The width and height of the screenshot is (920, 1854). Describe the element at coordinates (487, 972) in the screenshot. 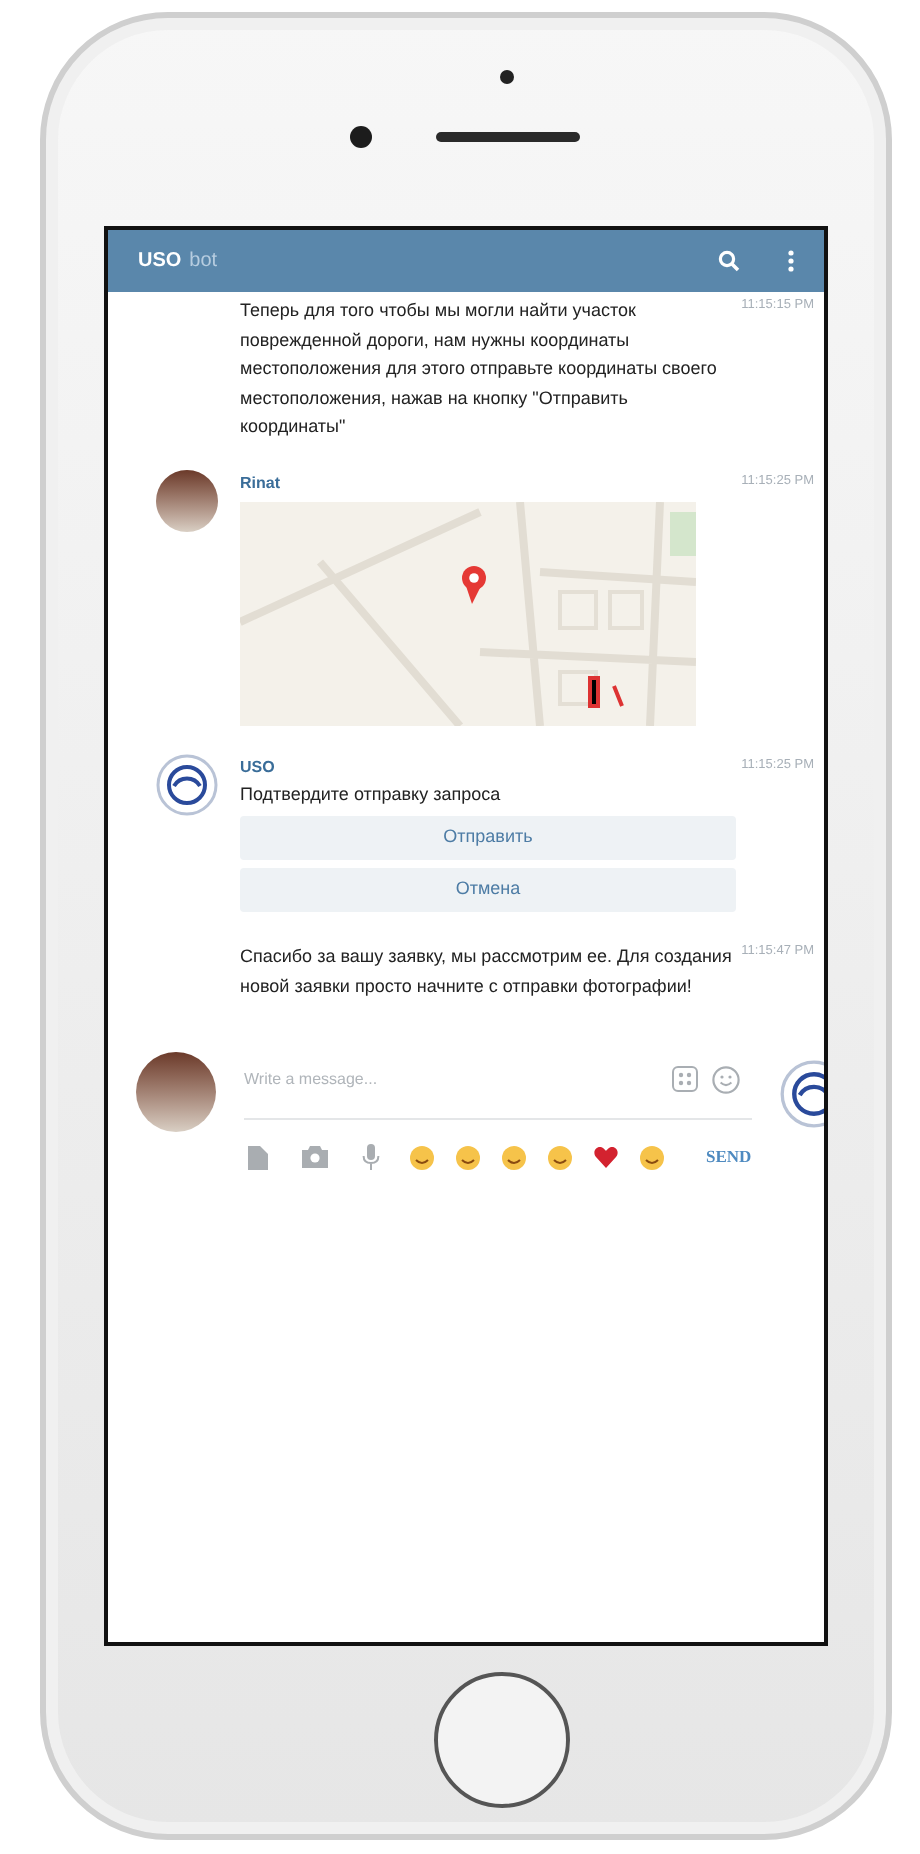

I see `message-text: Спасибо за вашу заявку, мы рассмотрим ее. Для создания новой заявки просто начните с отправки фотографии!` at that location.